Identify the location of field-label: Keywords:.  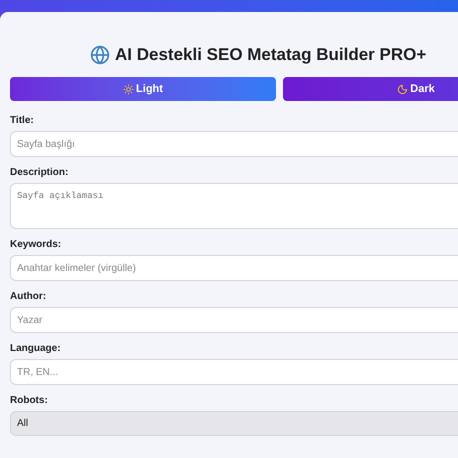
(36, 245).